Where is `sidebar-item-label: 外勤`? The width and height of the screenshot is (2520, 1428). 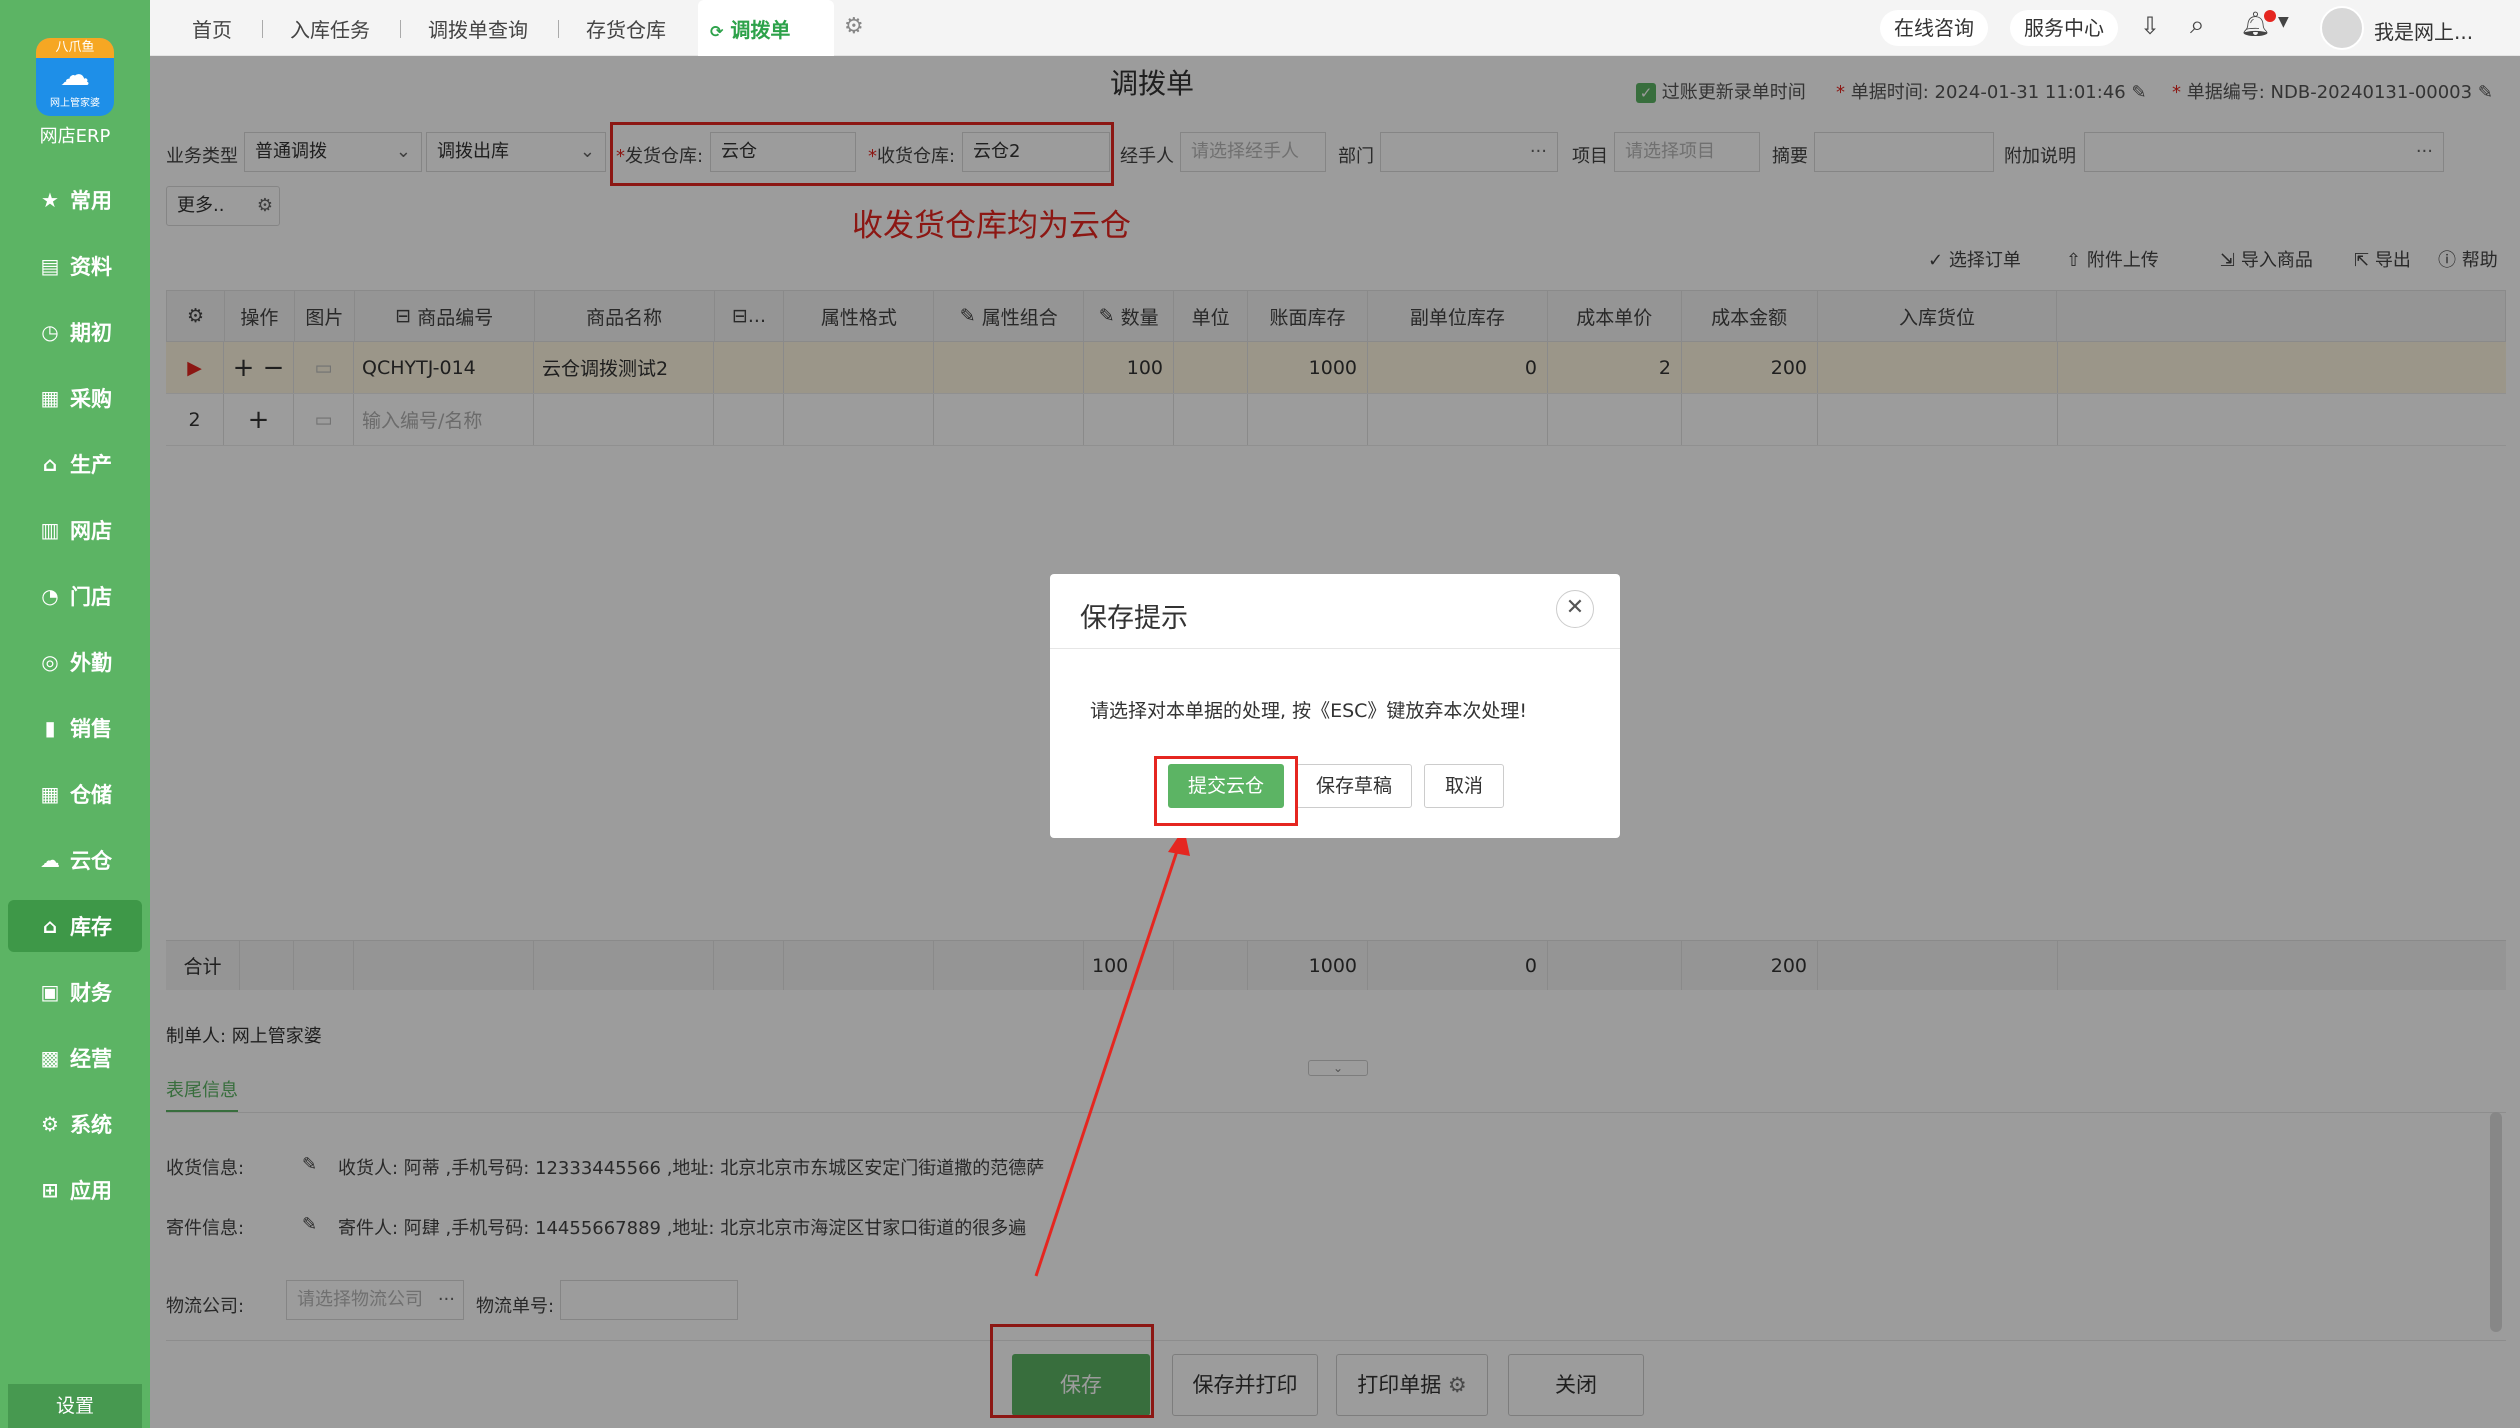 sidebar-item-label: 外勤 is located at coordinates (91, 663).